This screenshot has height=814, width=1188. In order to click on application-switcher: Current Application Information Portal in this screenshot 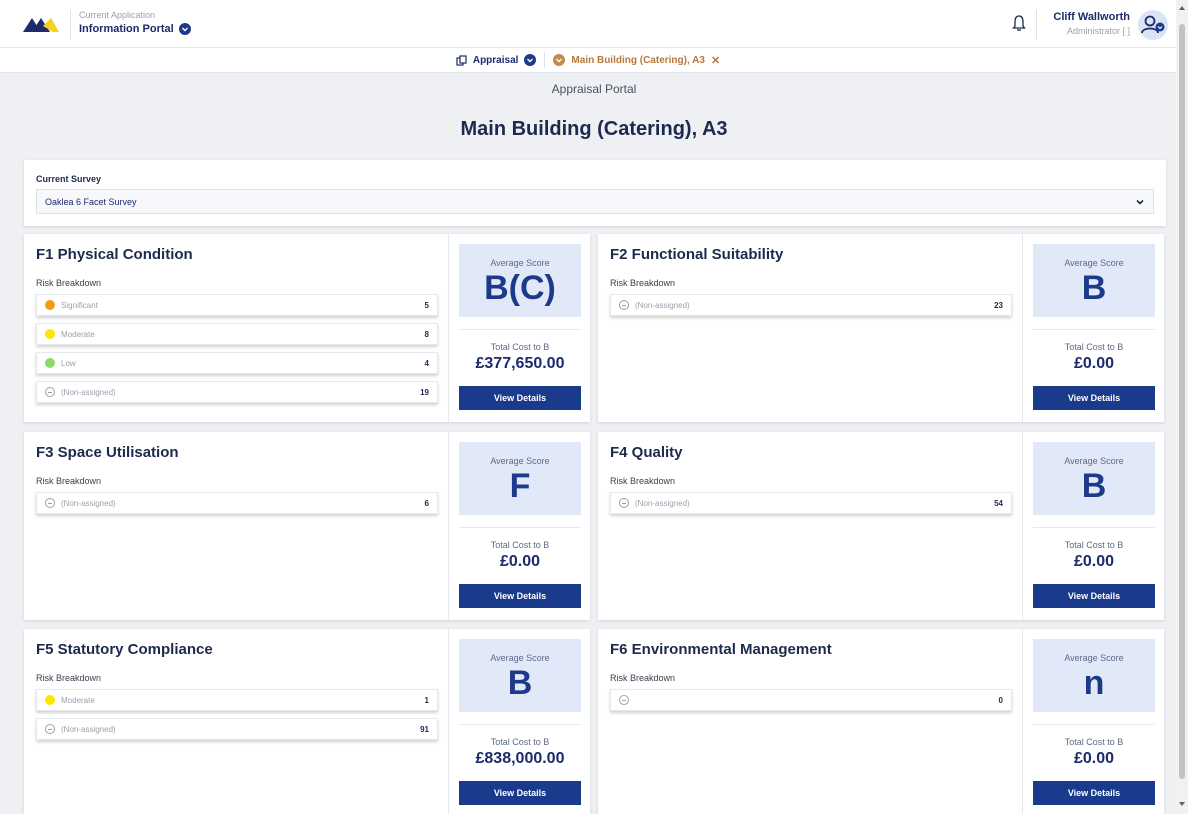, I will do `click(130, 25)`.